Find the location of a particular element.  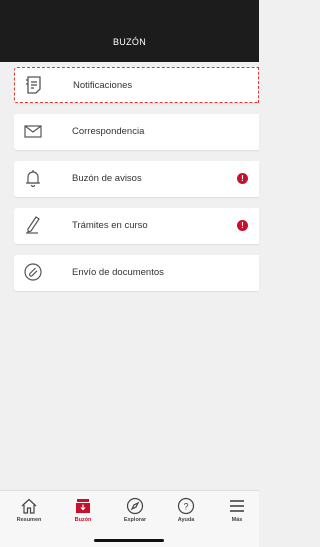

menu-item-correspondencia: Correspondencia is located at coordinates (136, 132).